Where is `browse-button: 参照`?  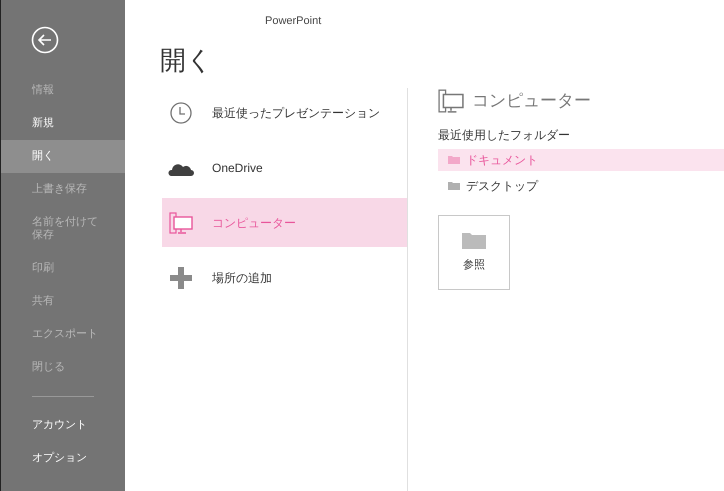 browse-button: 参照 is located at coordinates (474, 252).